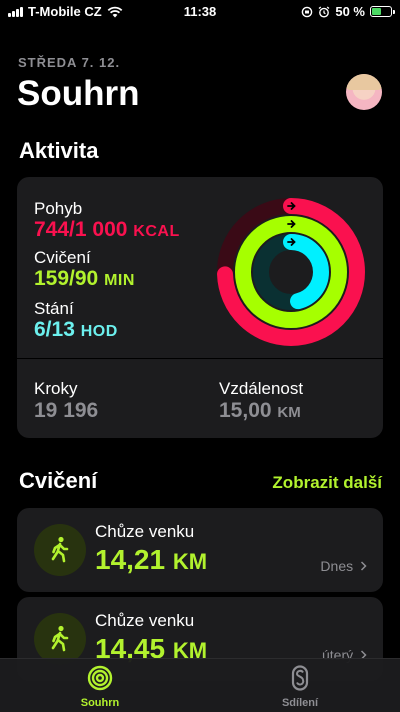 The width and height of the screenshot is (400, 712). I want to click on tab-sharing-label: Sdílení, so click(300, 703).